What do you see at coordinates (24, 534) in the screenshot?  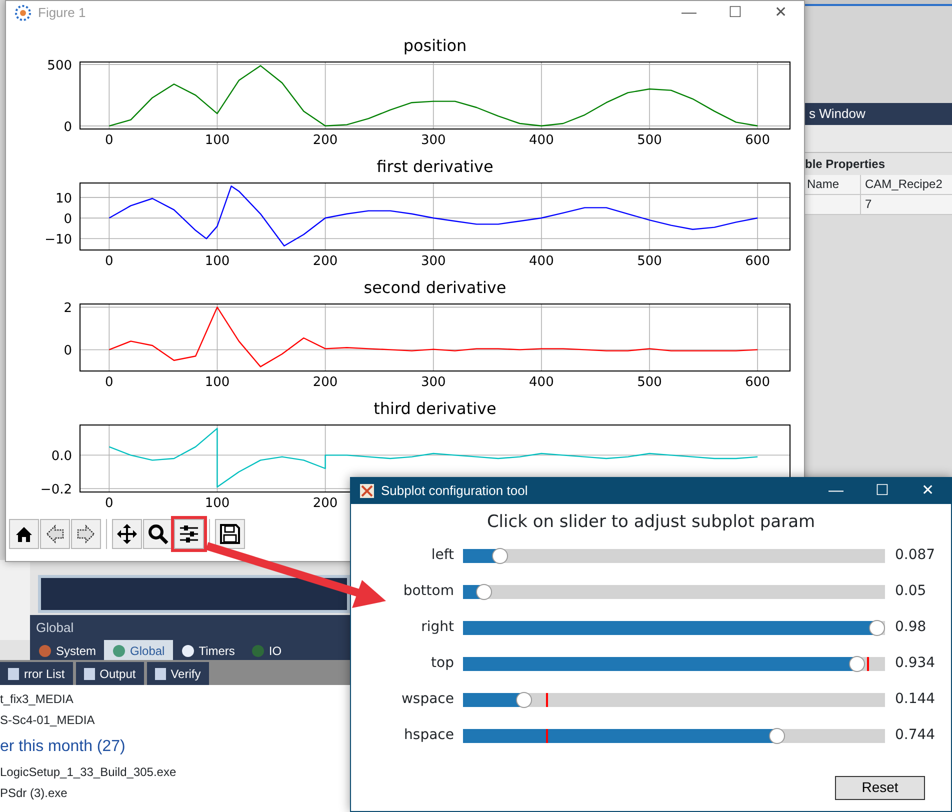 I see `home-button` at bounding box center [24, 534].